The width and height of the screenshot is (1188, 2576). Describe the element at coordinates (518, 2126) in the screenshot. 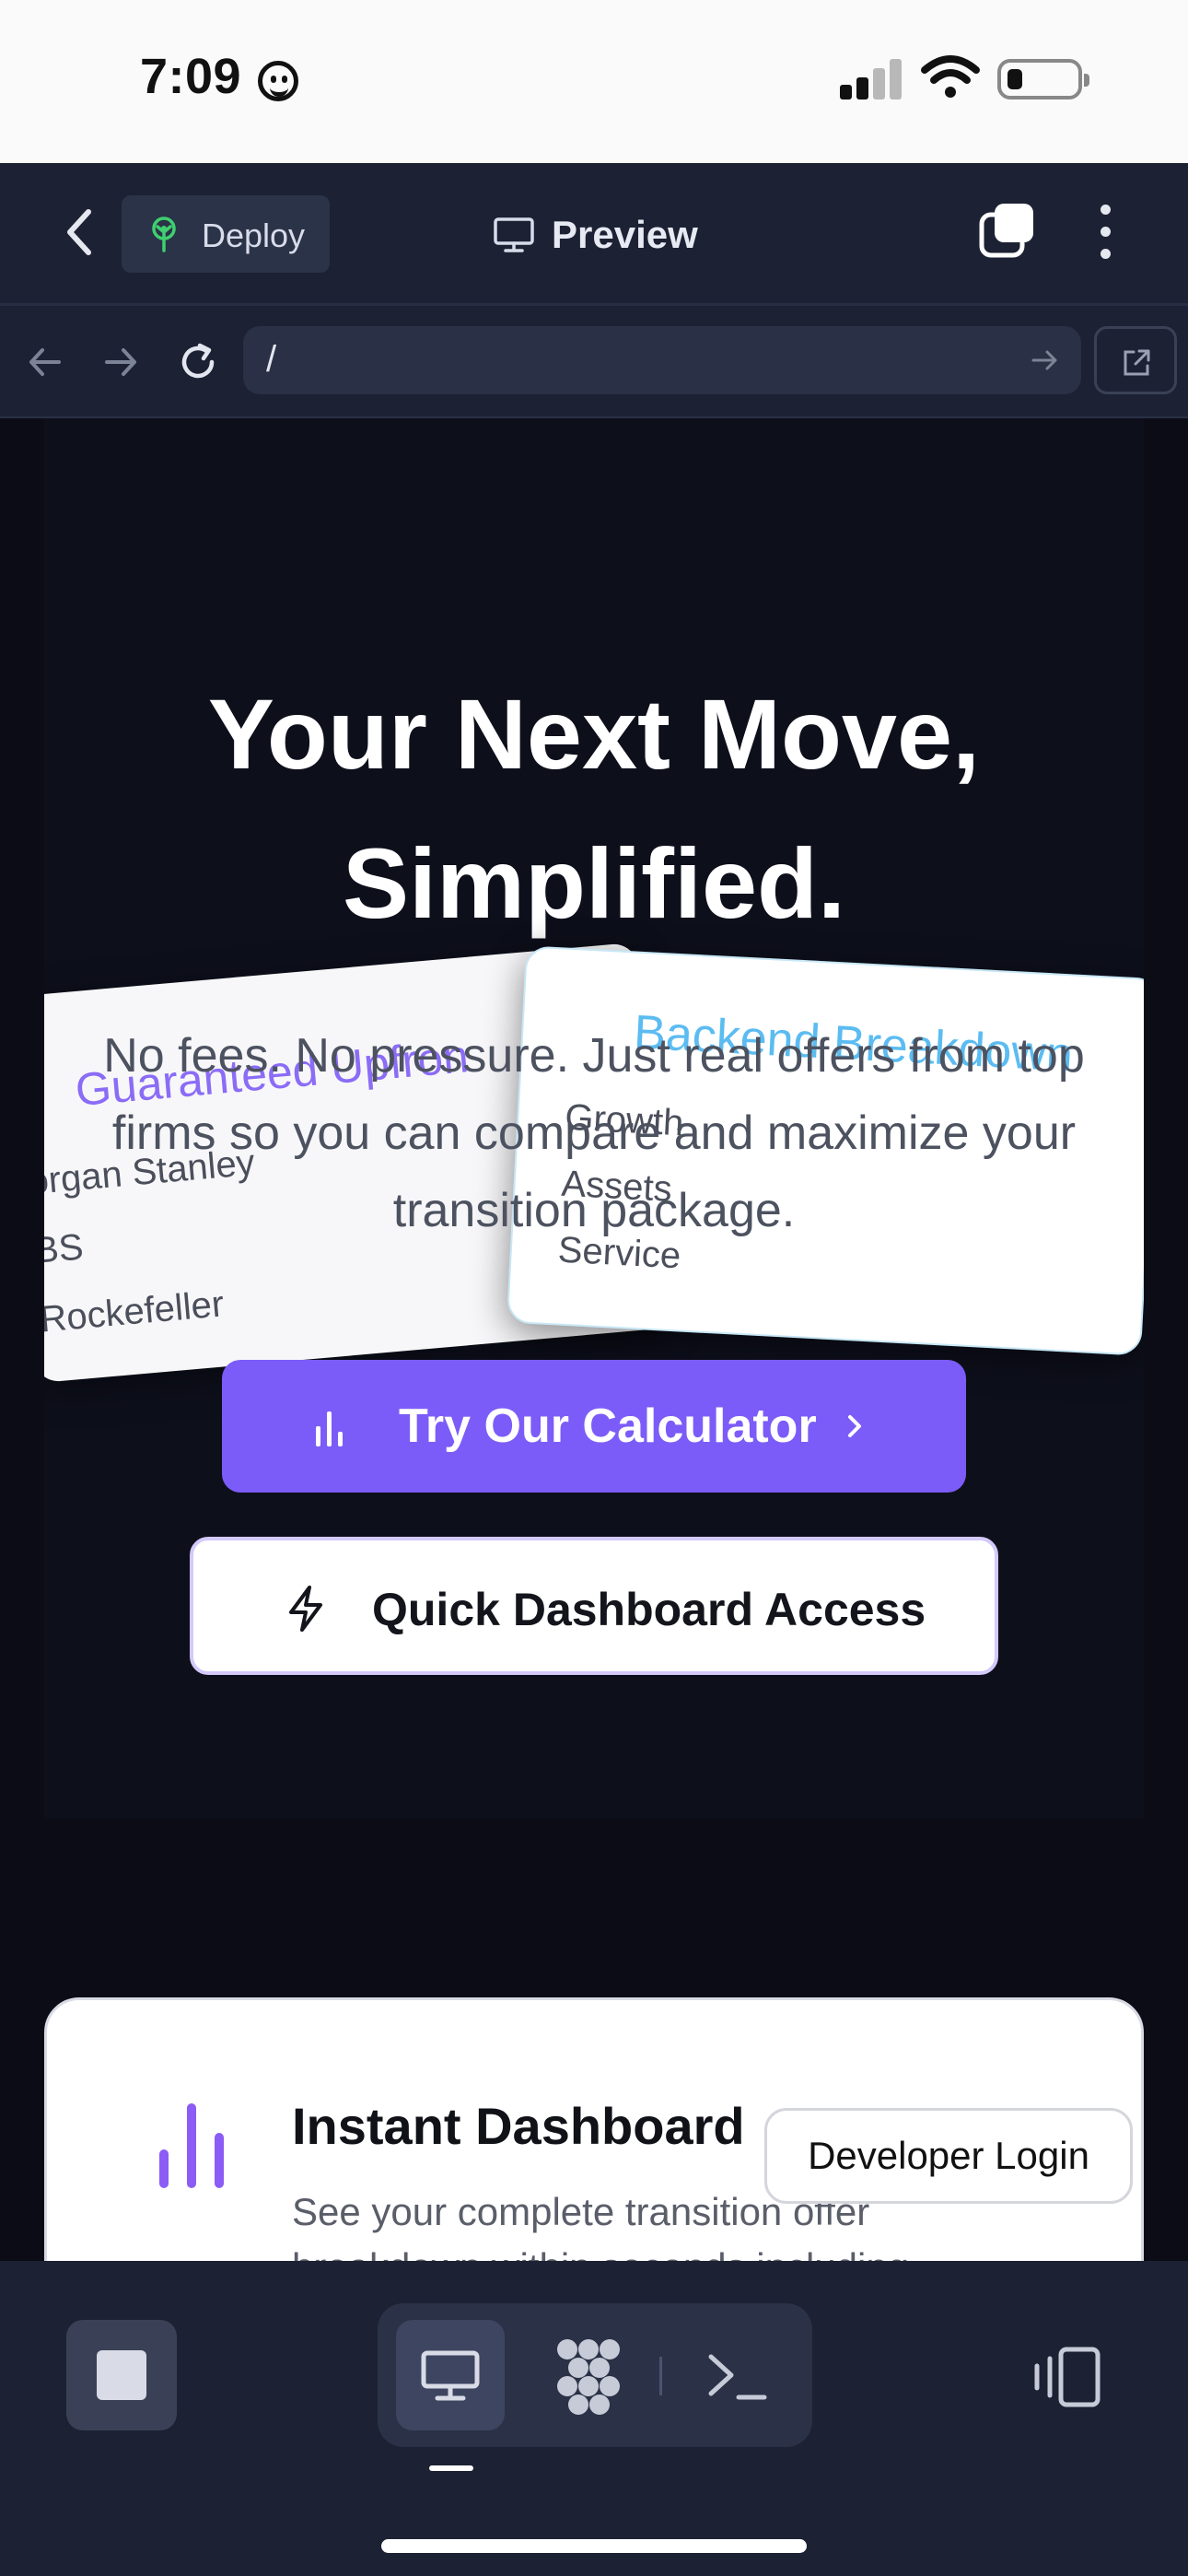

I see `feature-title: Instant Dashboard` at that location.